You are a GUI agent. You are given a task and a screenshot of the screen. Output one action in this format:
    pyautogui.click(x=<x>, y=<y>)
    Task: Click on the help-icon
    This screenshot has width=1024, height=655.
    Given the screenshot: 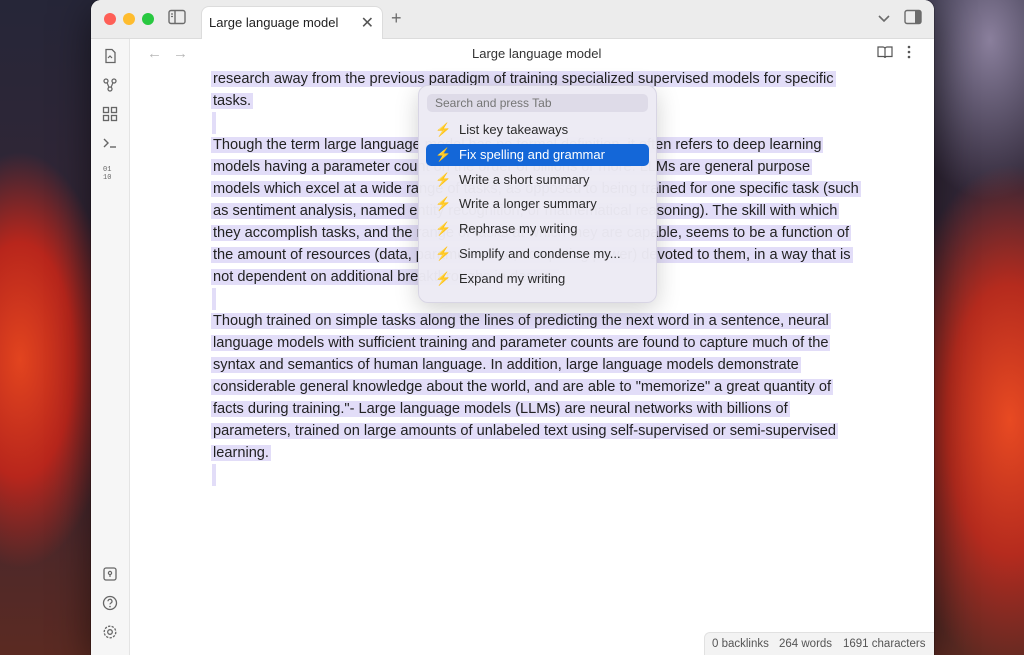 What is the action you would take?
    pyautogui.click(x=110, y=603)
    